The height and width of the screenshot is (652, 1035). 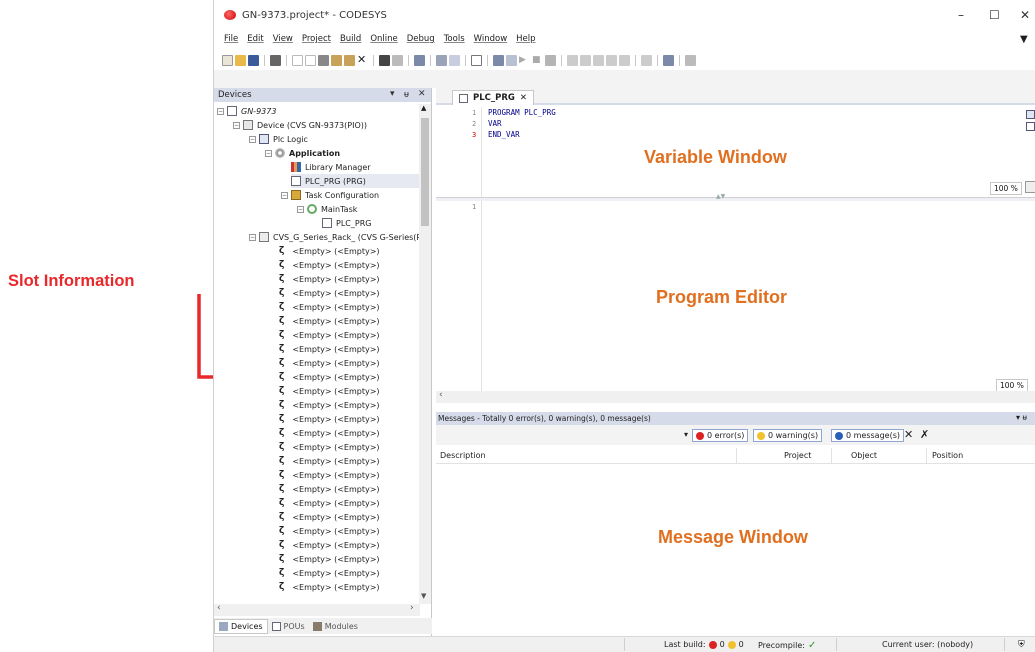 I want to click on step-over-icon, so click(x=572, y=60).